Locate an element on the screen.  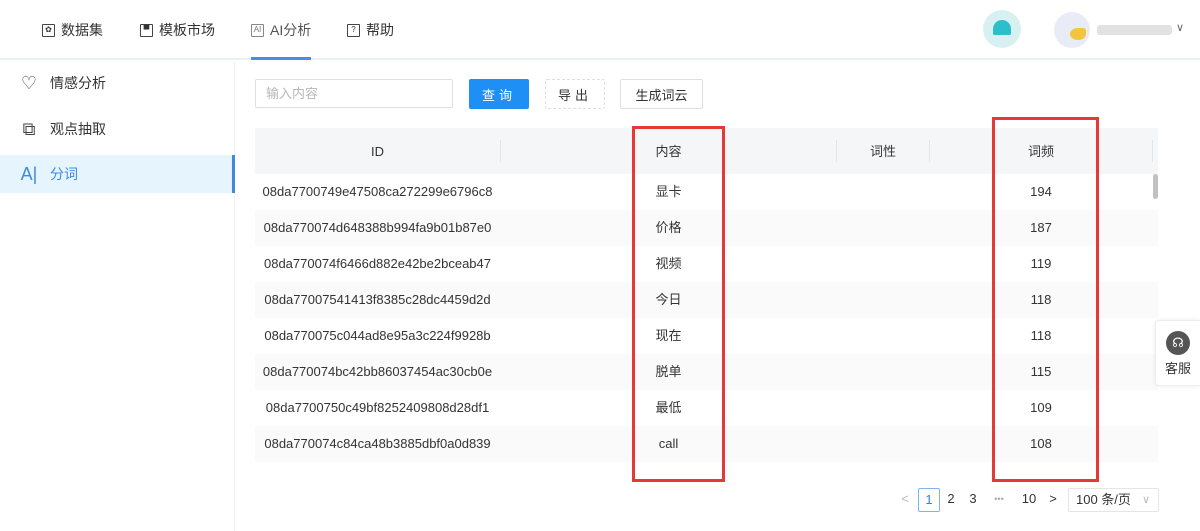
scrollbar-thumb is located at coordinates (1155, 186).